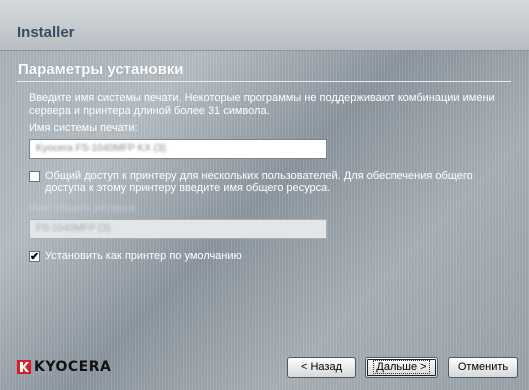 This screenshot has width=529, height=390. Describe the element at coordinates (101, 69) in the screenshot. I see `section-title: Параметры установки` at that location.